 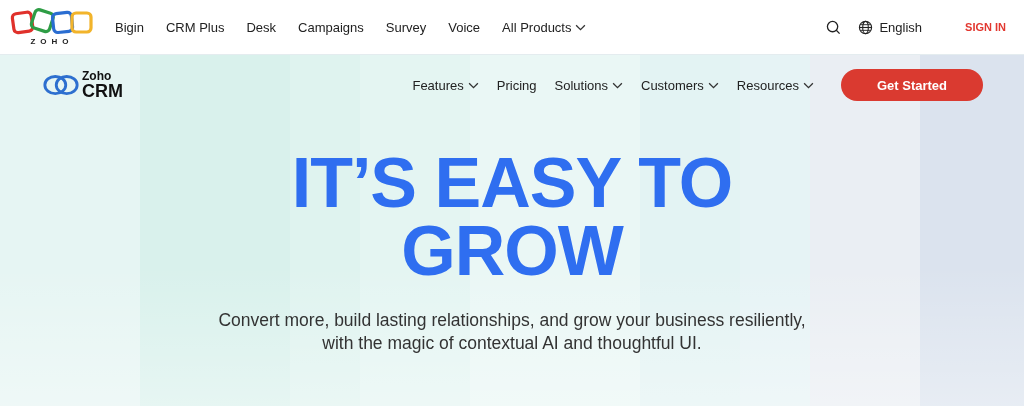 I want to click on nav-link: Features, so click(x=438, y=85).